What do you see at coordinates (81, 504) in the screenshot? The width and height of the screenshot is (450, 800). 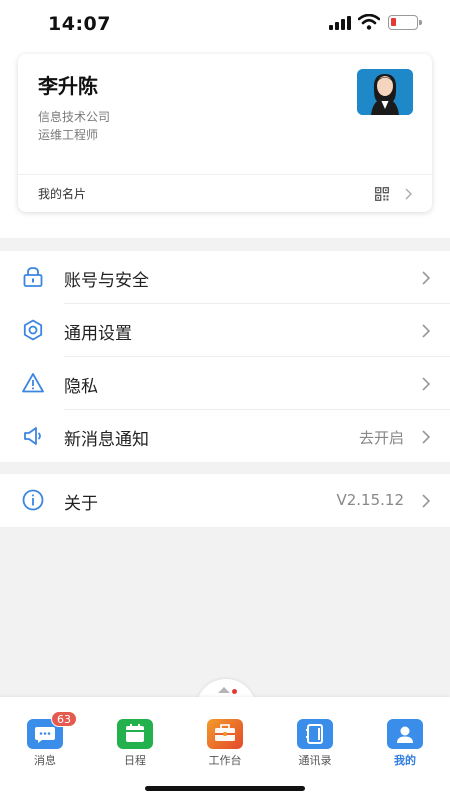 I see `about-label: 关于` at bounding box center [81, 504].